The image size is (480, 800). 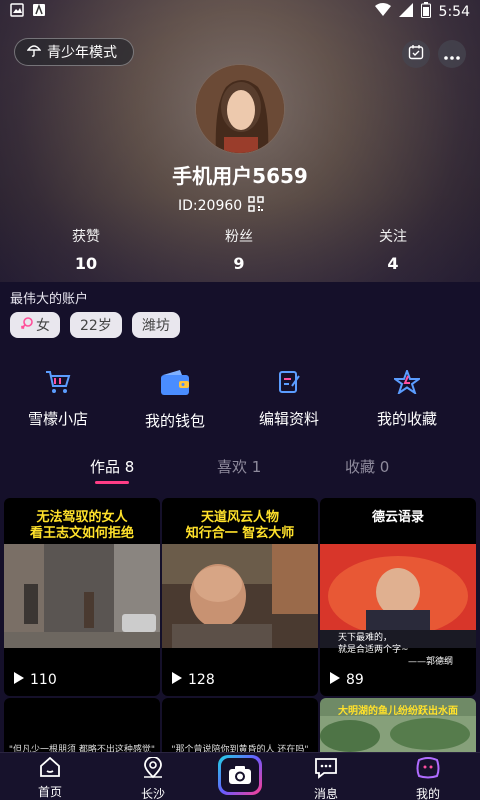 I want to click on stat-following: 关注 4, so click(x=393, y=249).